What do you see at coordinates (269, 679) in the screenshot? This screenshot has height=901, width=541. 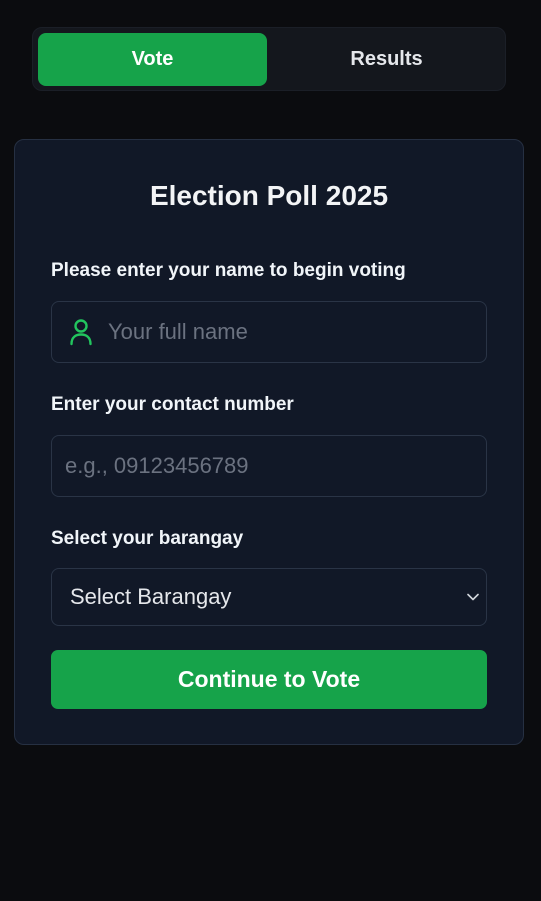 I see `continue-button: Continue to Vote` at bounding box center [269, 679].